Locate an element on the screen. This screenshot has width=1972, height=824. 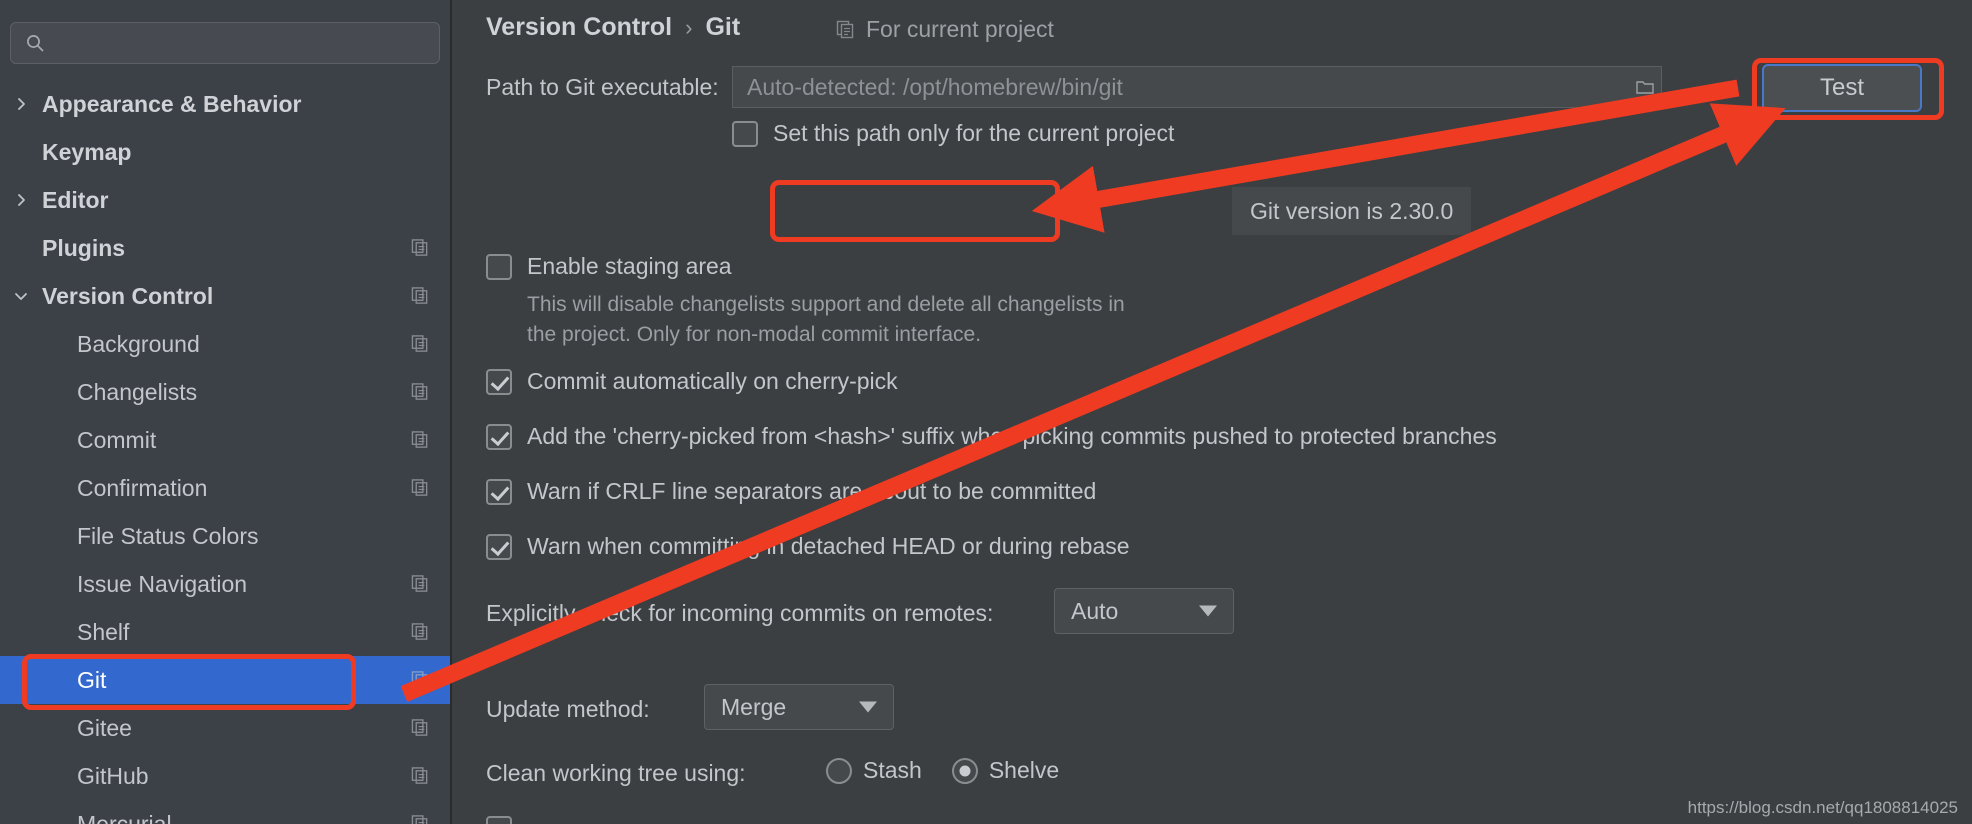
sidebar-item-changelists: Changelists is located at coordinates (225, 392).